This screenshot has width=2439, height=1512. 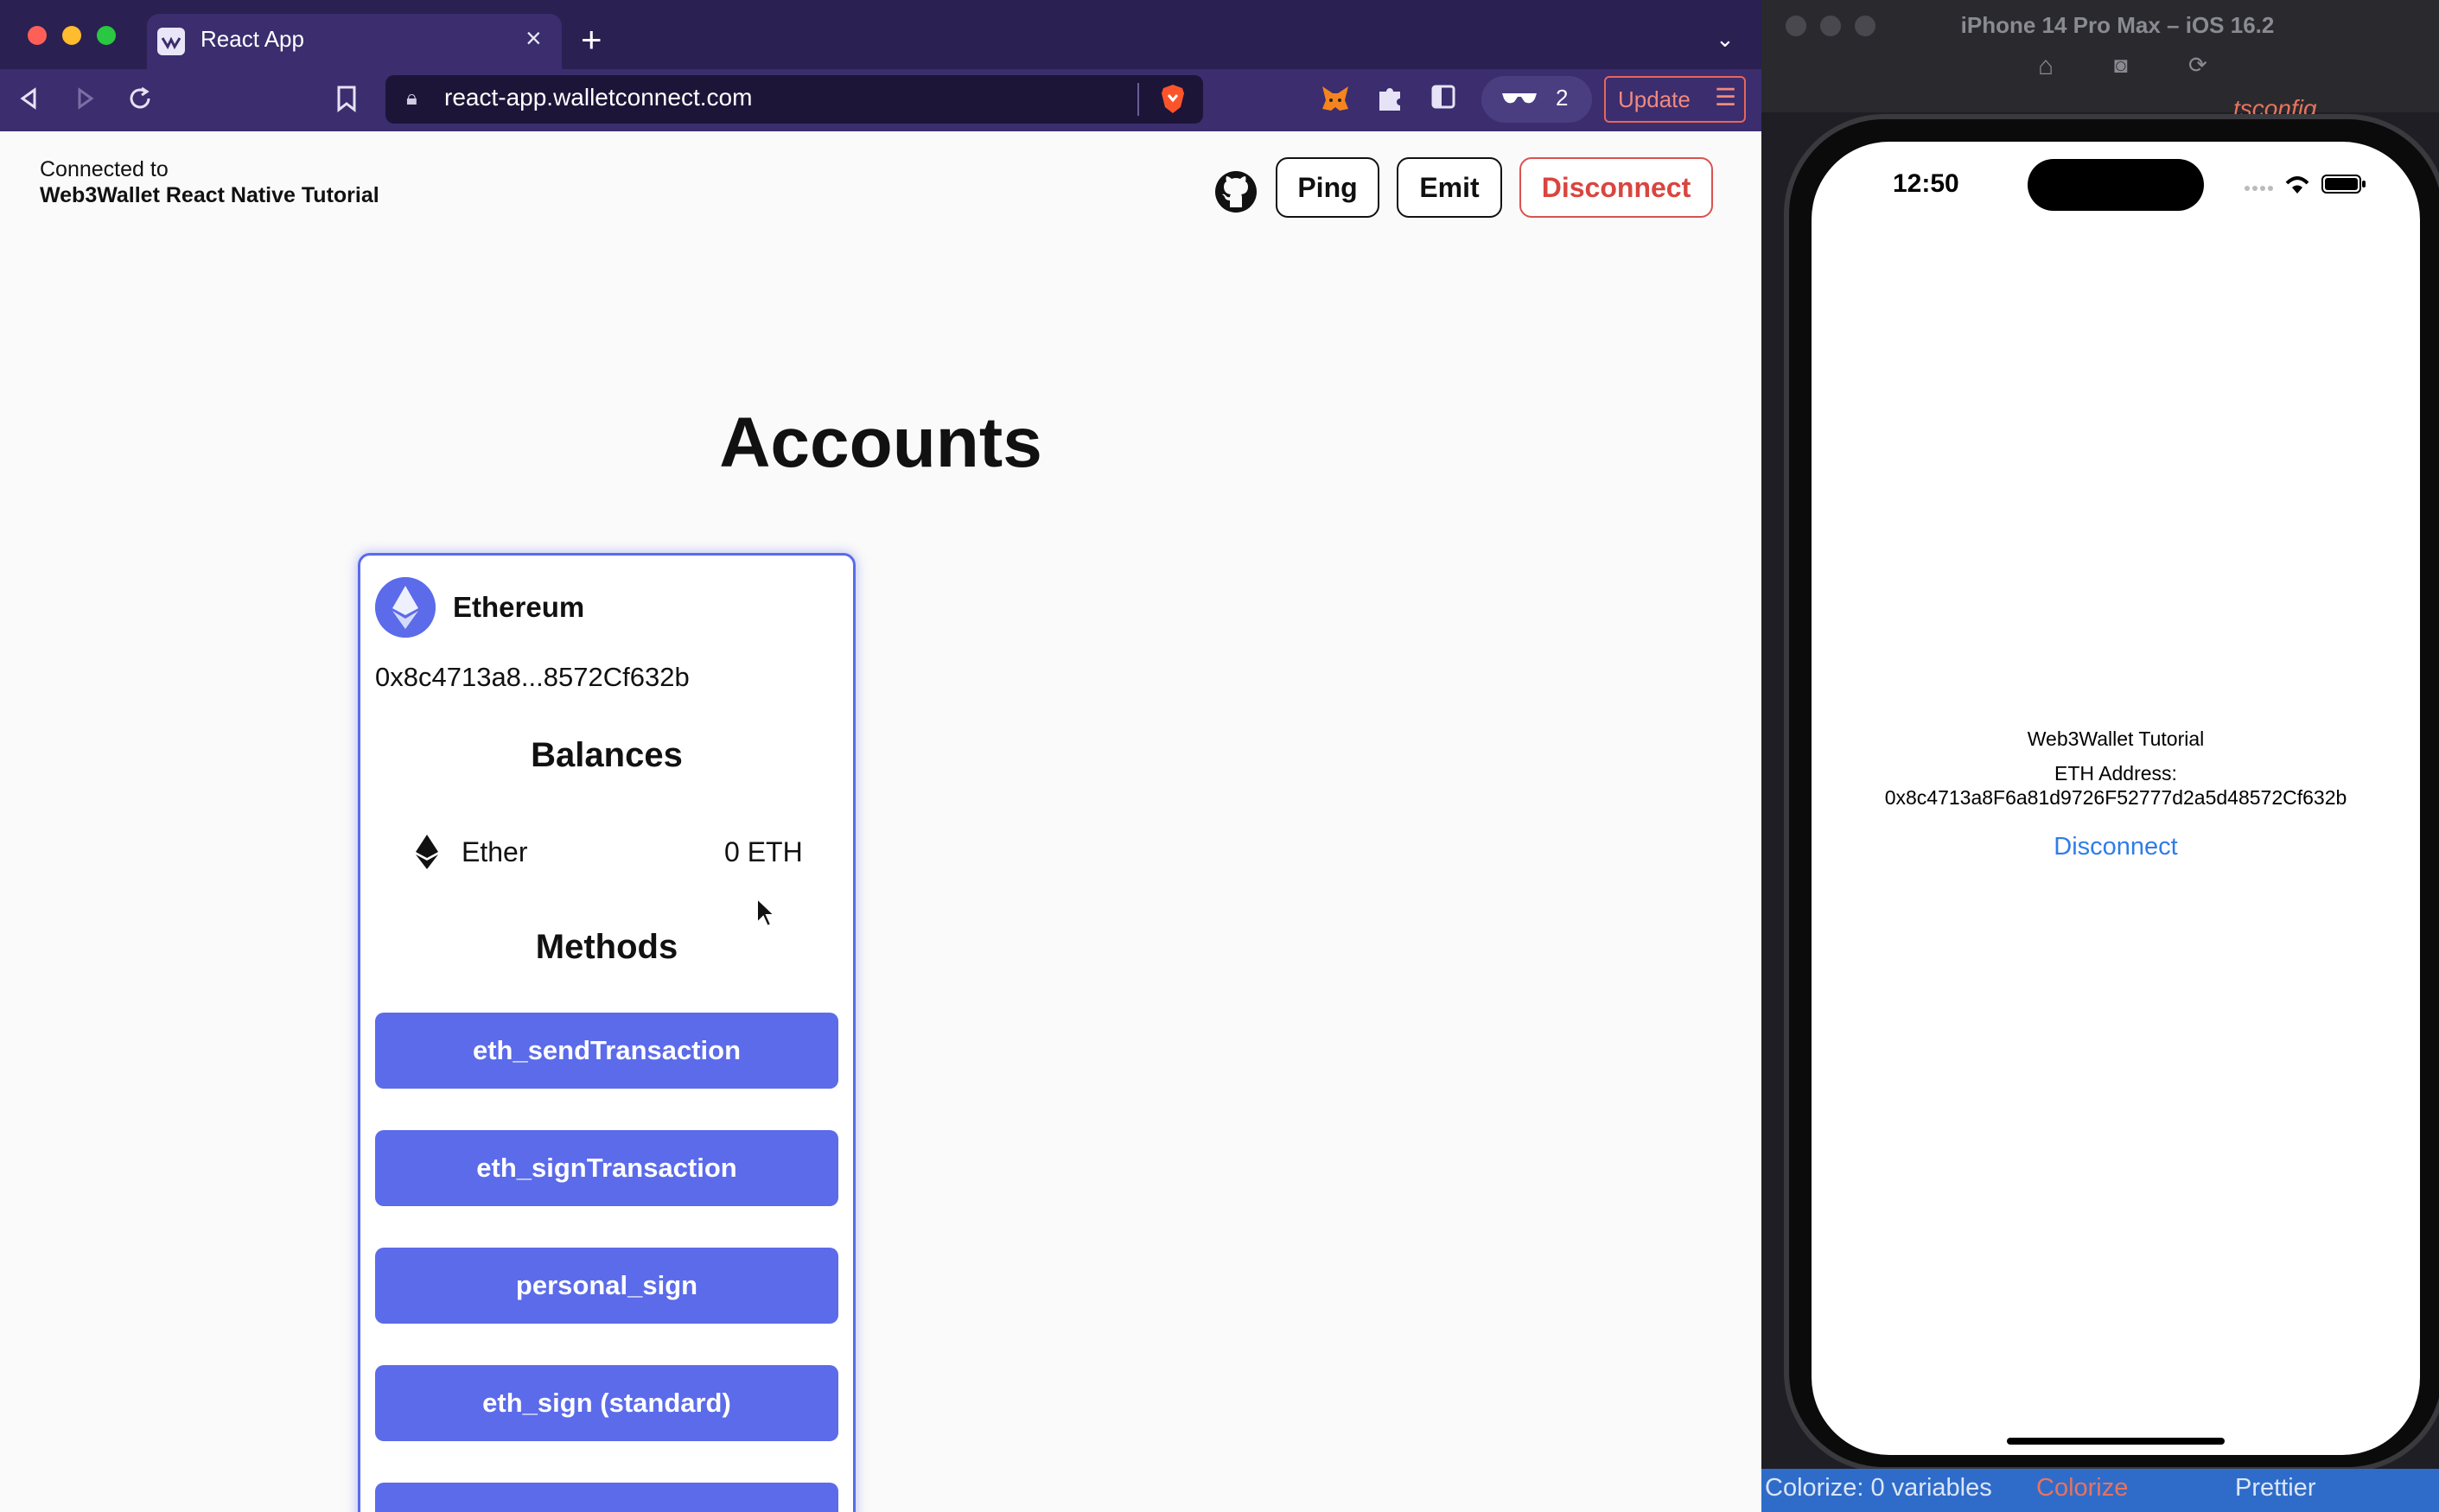 What do you see at coordinates (1443, 97) in the screenshot?
I see `sidebar-toggle-icon` at bounding box center [1443, 97].